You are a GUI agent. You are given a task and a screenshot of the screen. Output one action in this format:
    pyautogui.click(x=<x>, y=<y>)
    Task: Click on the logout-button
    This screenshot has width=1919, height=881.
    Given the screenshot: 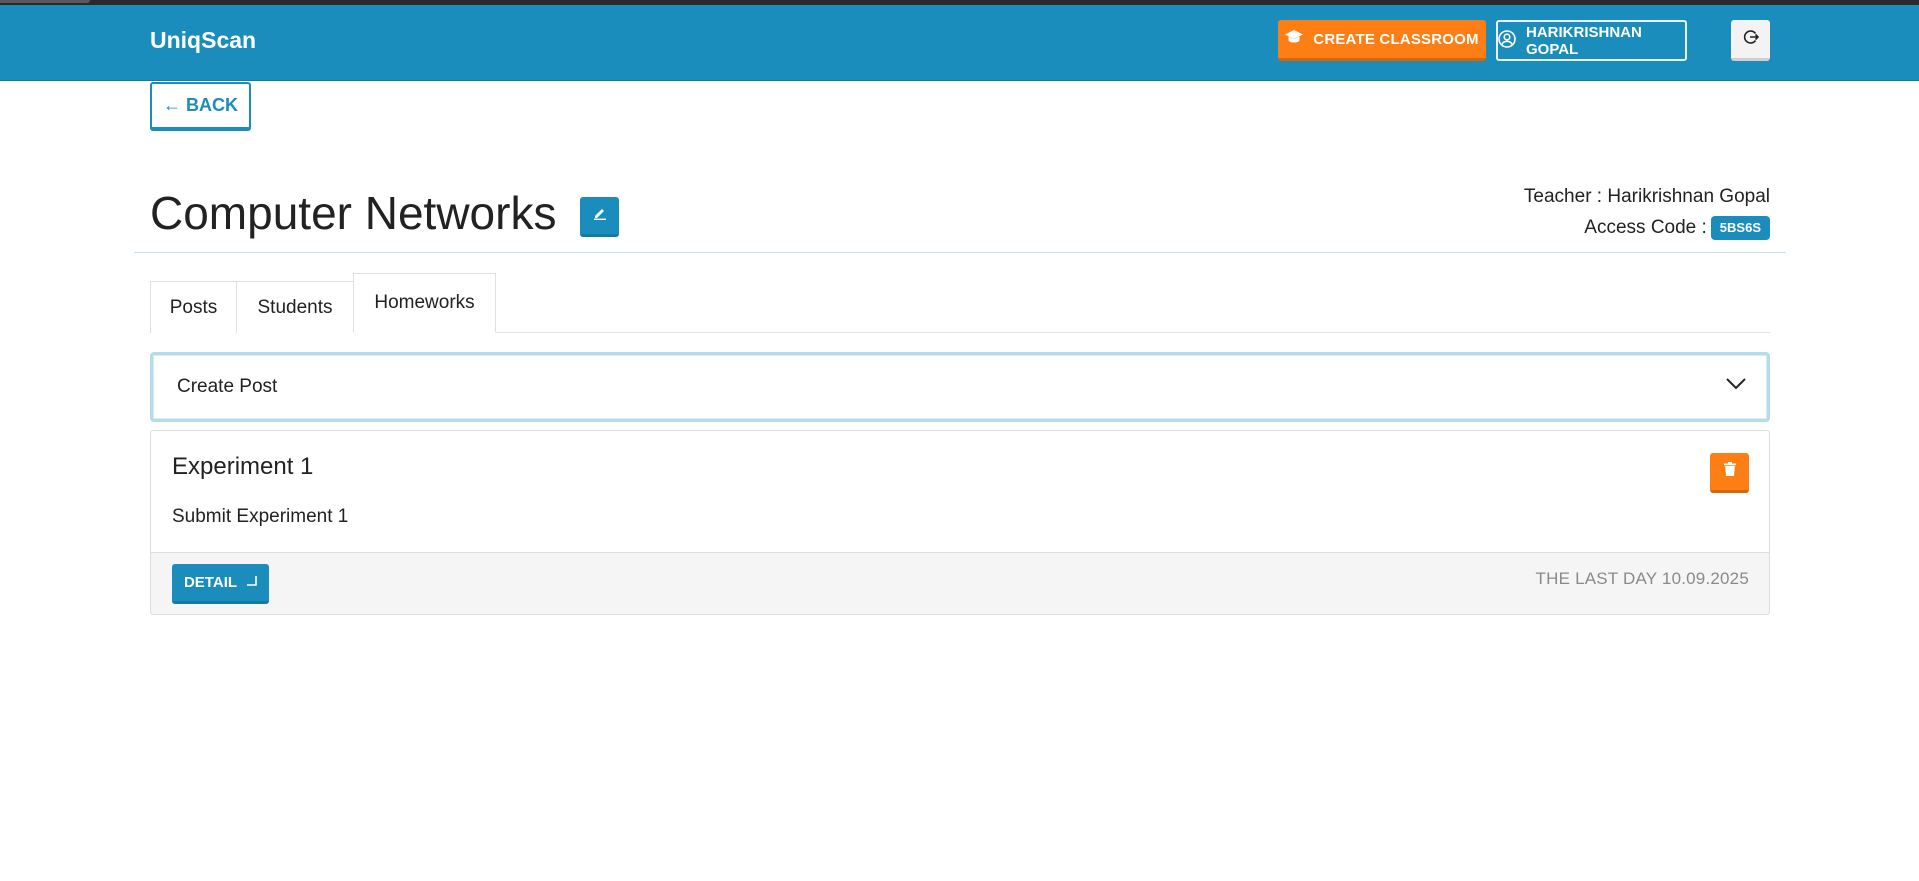 What is the action you would take?
    pyautogui.click(x=1750, y=40)
    